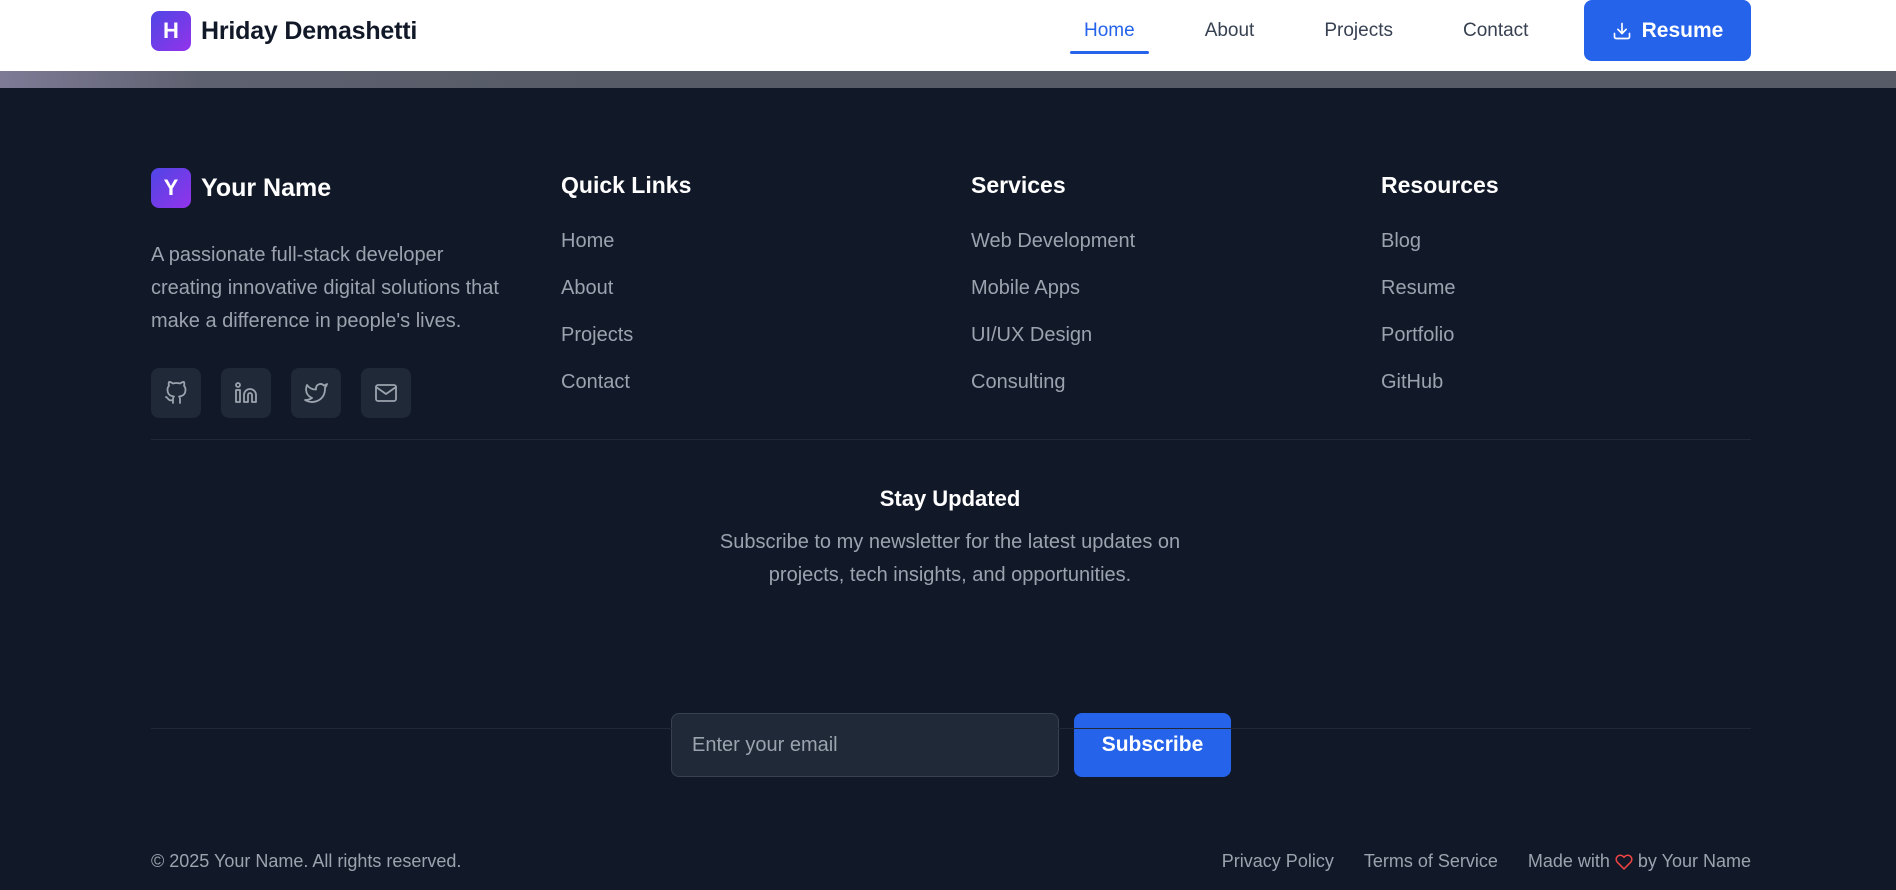 The image size is (1896, 890). Describe the element at coordinates (1152, 745) in the screenshot. I see `subscribe-button: Subscribe` at that location.